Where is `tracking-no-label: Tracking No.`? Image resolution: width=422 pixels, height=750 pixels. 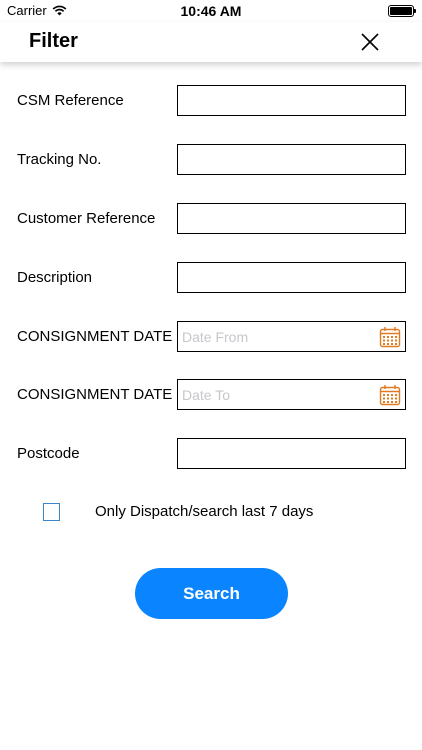 tracking-no-label: Tracking No. is located at coordinates (59, 159).